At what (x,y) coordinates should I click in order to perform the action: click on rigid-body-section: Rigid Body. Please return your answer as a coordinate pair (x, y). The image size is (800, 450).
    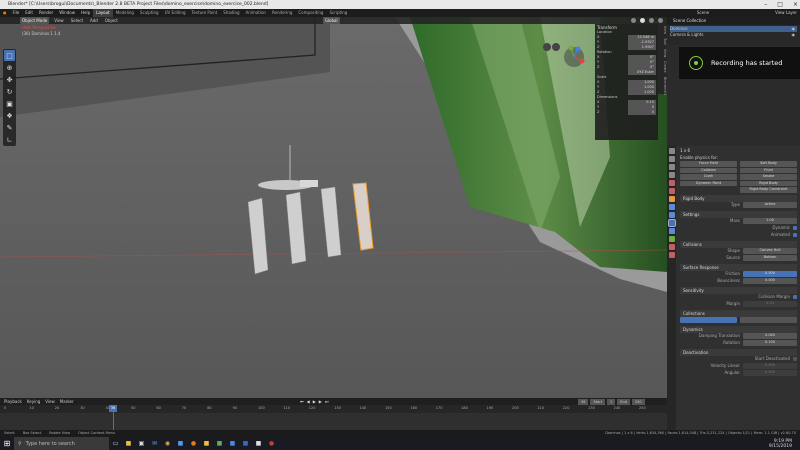
    Looking at the image, I should click on (738, 198).